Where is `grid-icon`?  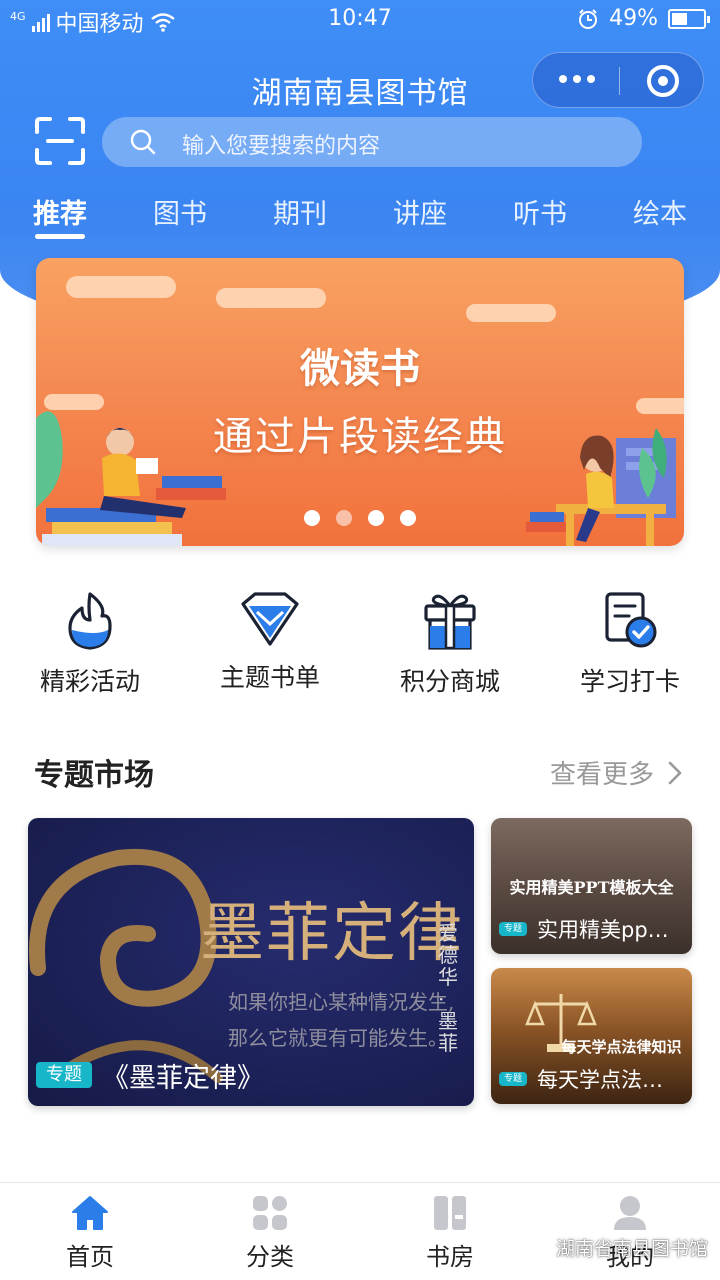 grid-icon is located at coordinates (270, 1213).